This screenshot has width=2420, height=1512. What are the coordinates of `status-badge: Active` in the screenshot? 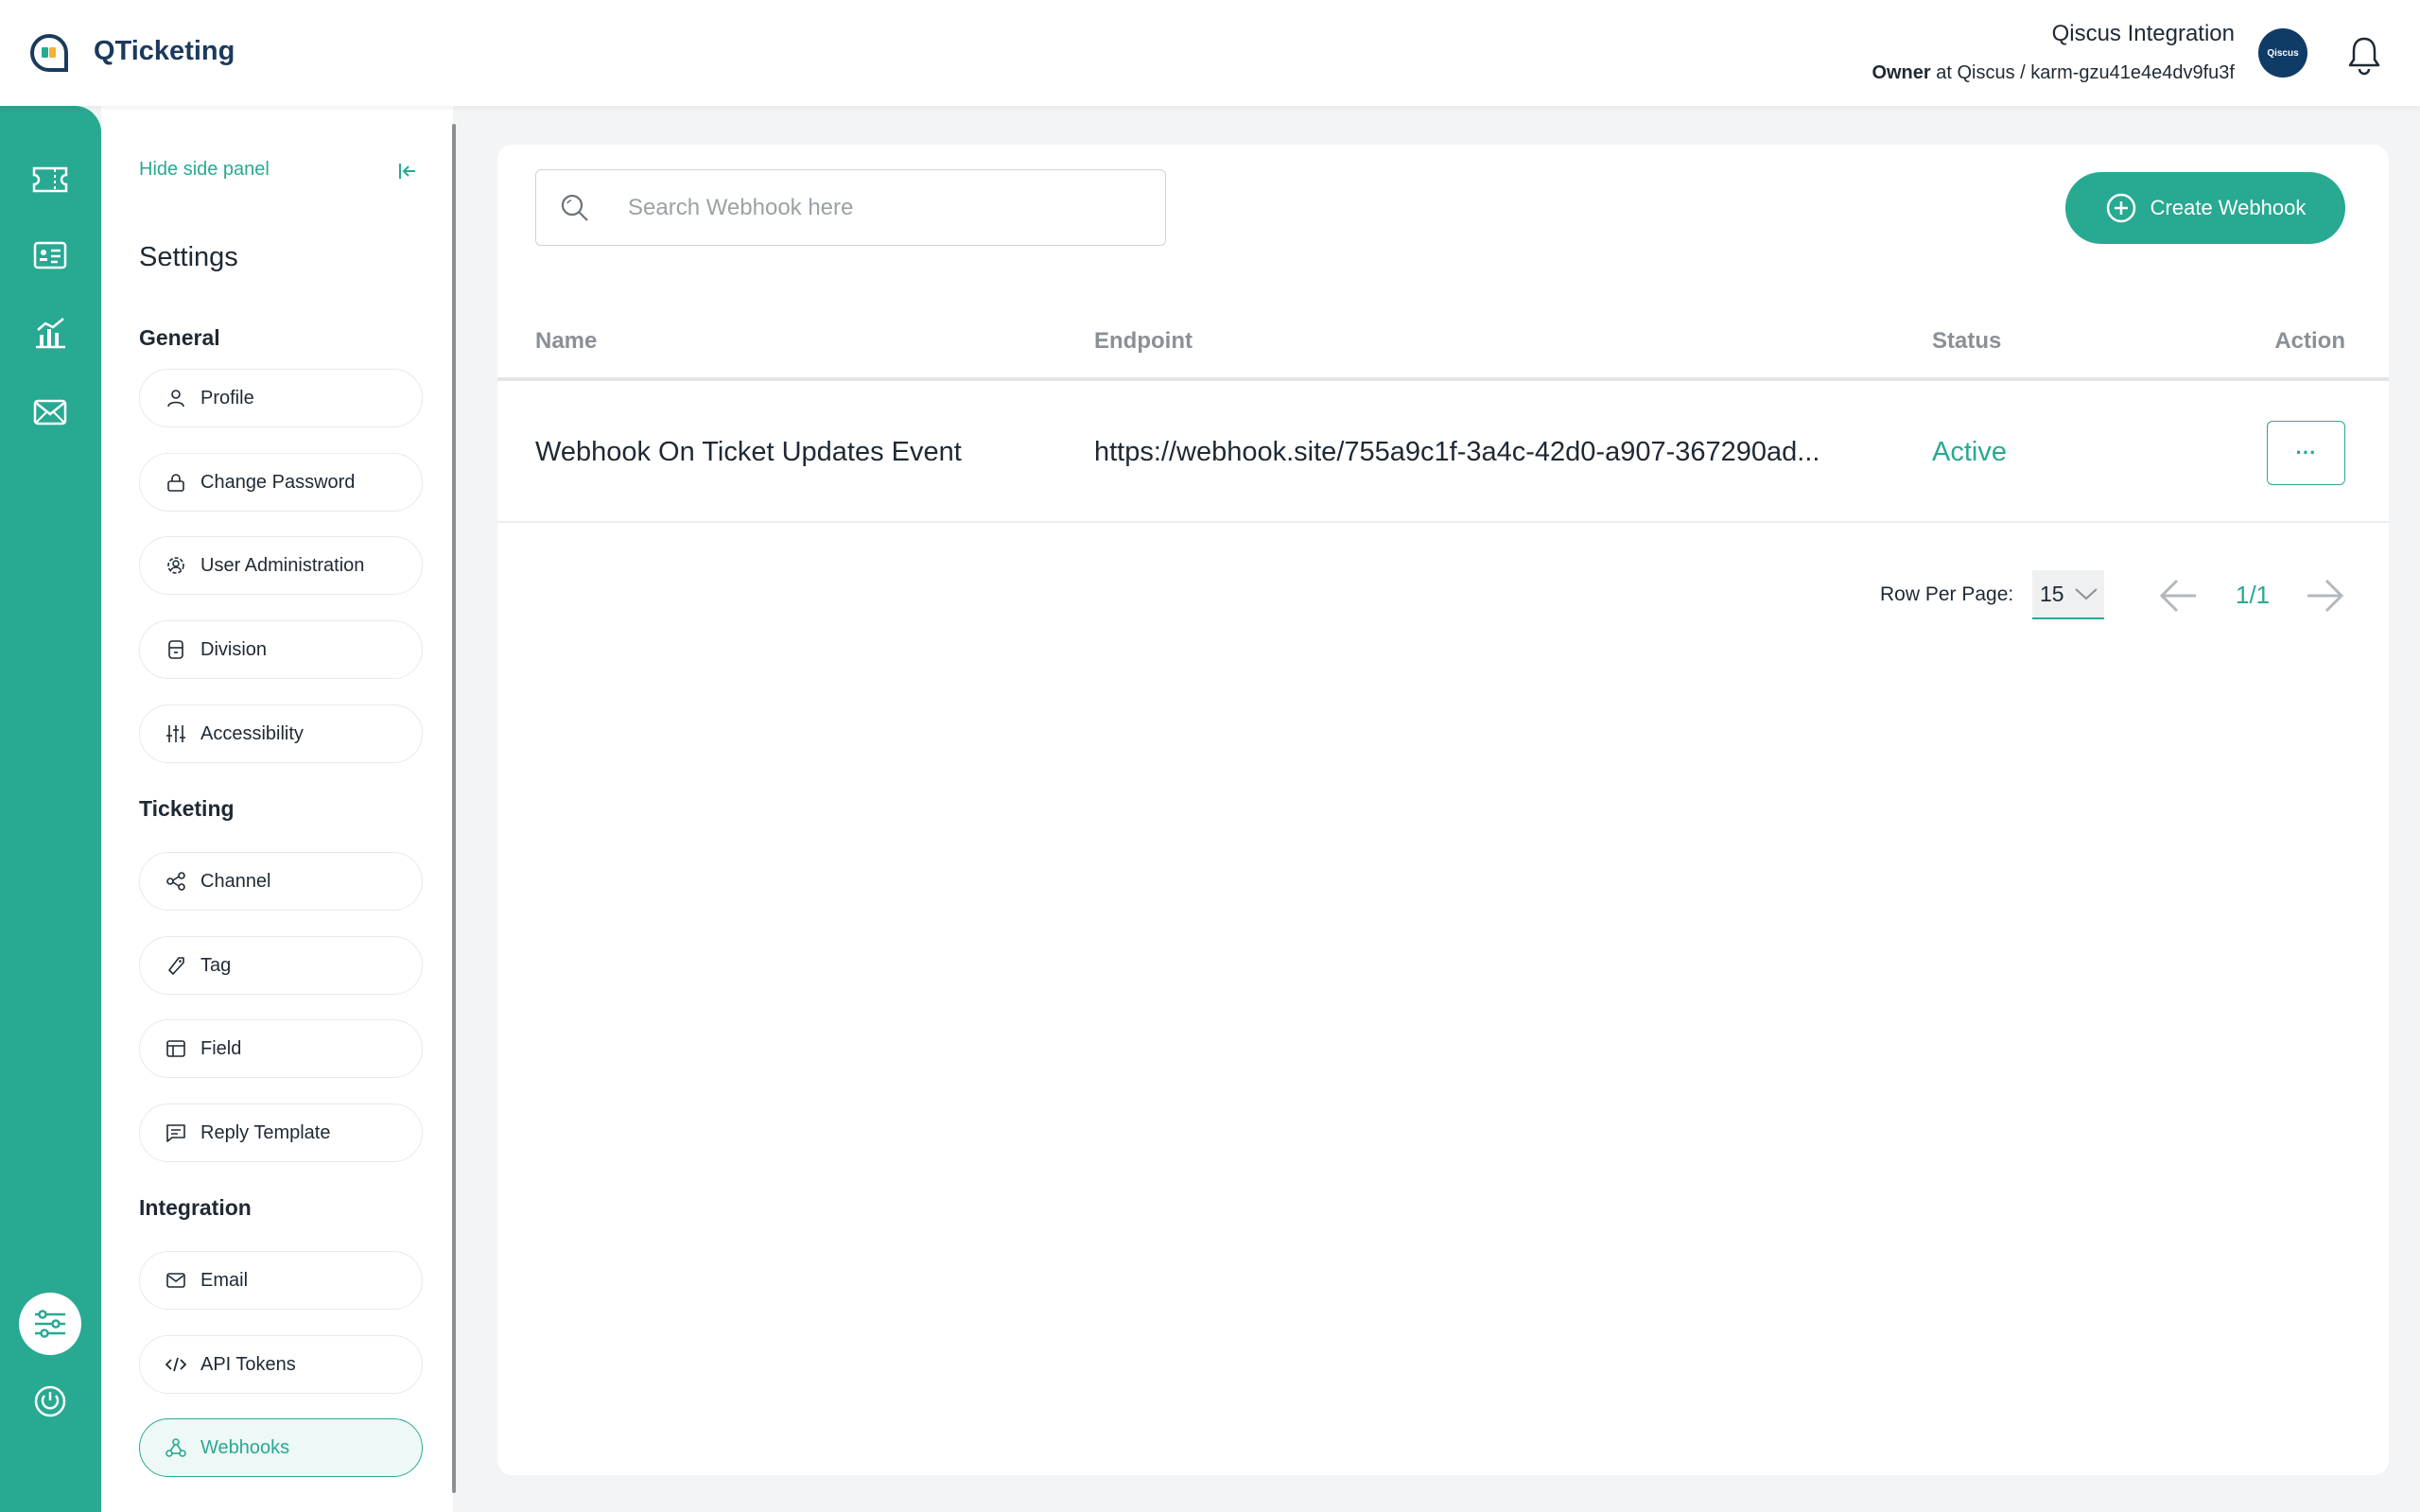 It's located at (1970, 452).